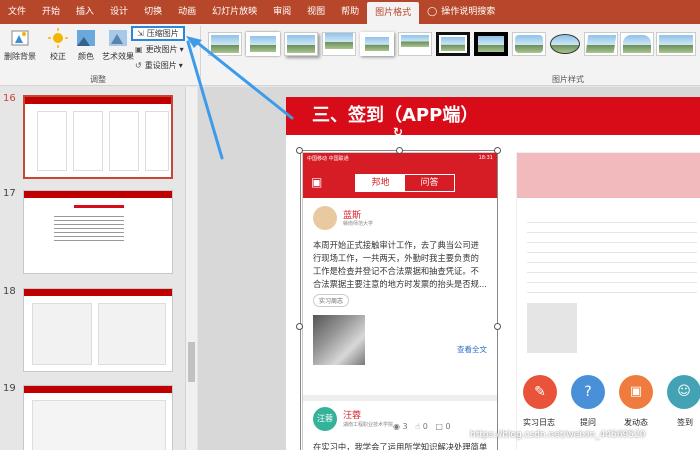 The image size is (700, 450). I want to click on arrow-line, so click(243, 79).